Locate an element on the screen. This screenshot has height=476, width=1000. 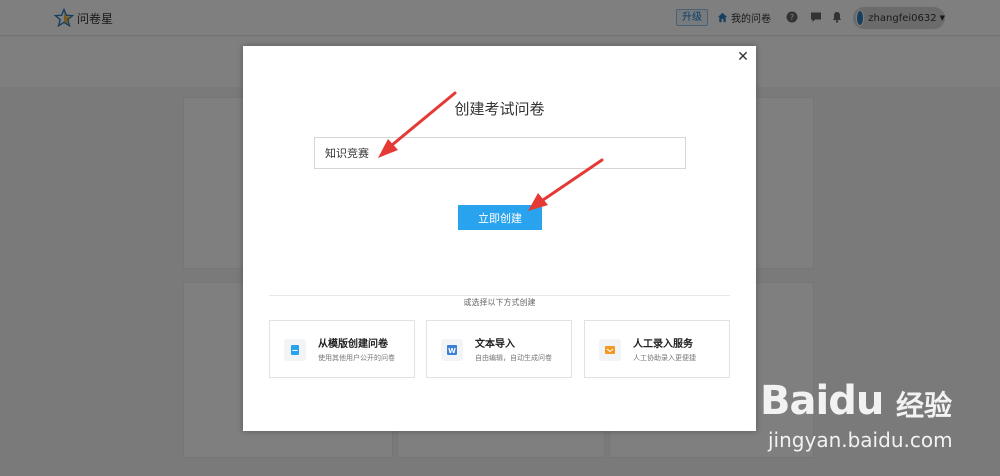
option-description: 自由编辑，自动生成问卷 is located at coordinates (513, 358).